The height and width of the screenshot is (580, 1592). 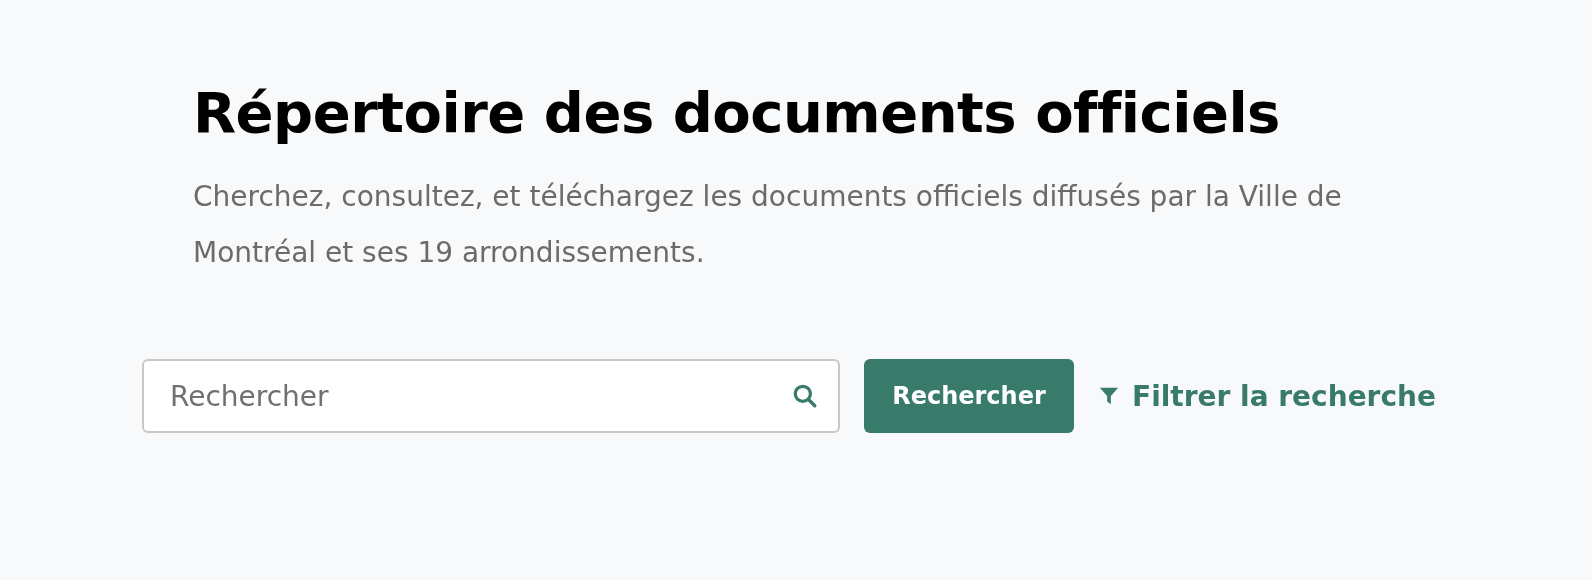 What do you see at coordinates (491, 396) in the screenshot?
I see `search-field: Rechercher` at bounding box center [491, 396].